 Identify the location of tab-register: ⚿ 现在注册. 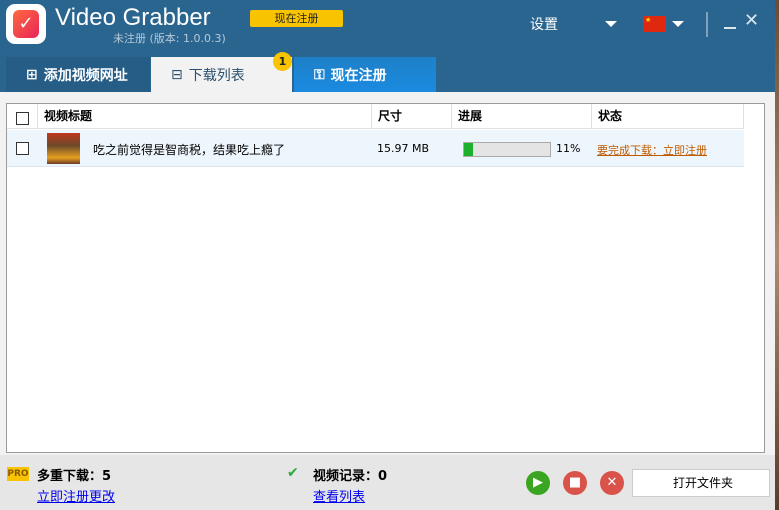
(365, 74).